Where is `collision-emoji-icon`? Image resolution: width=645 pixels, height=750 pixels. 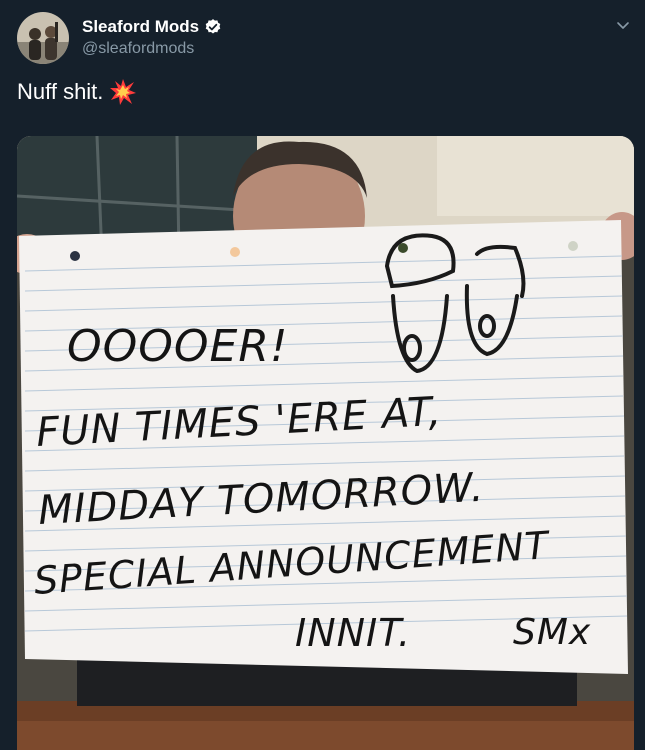
collision-emoji-icon is located at coordinates (123, 92).